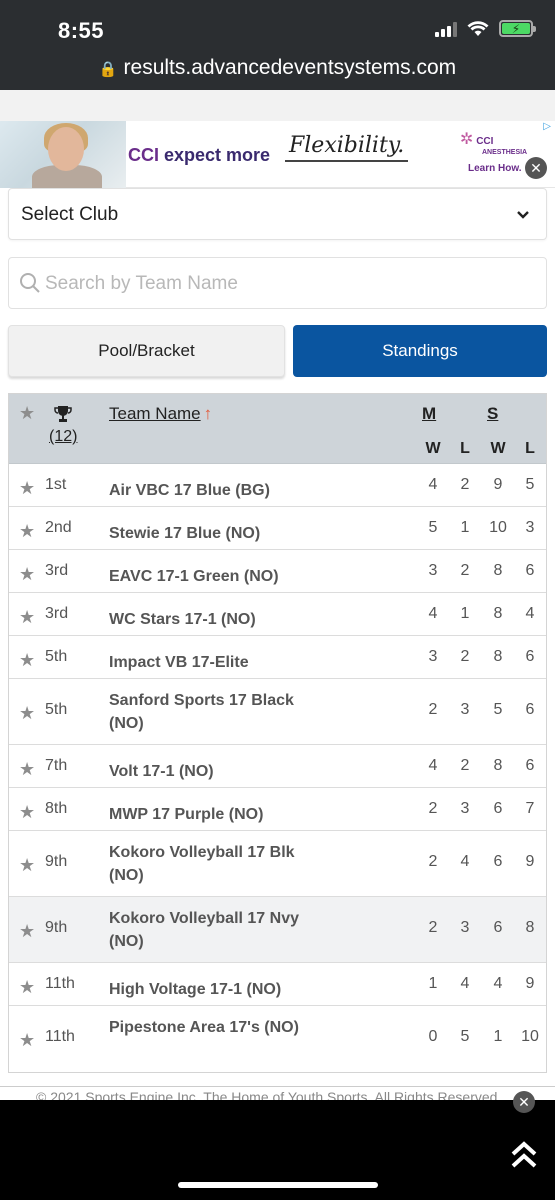 The height and width of the screenshot is (1200, 555). I want to click on match-wins: 5, so click(433, 527).